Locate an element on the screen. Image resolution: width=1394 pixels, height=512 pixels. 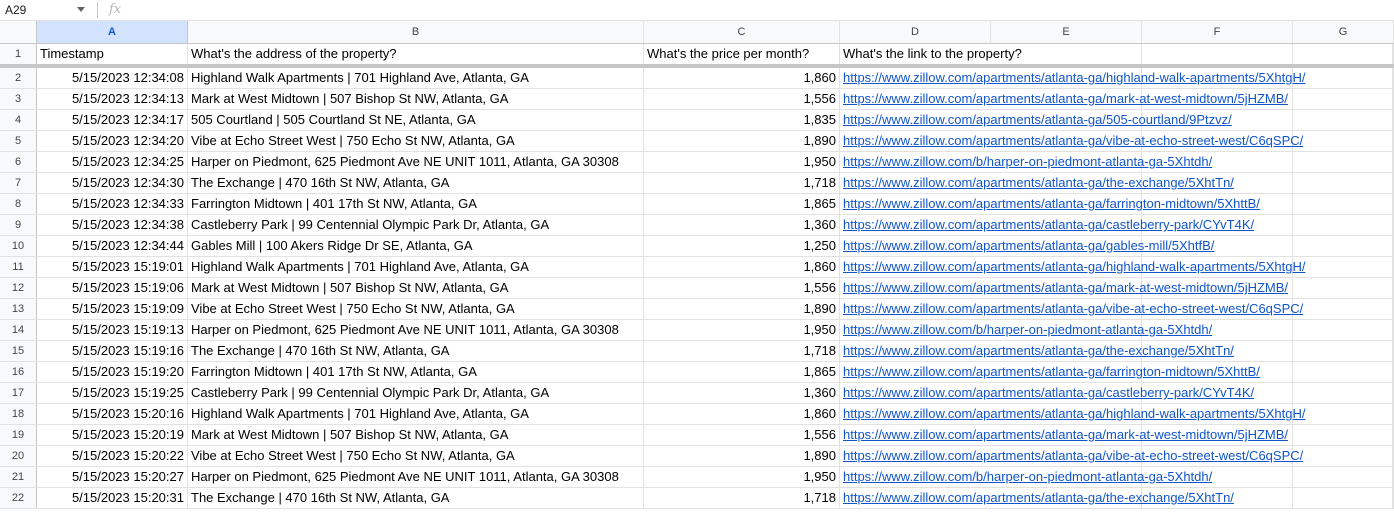
column-header-e: E is located at coordinates (1066, 32).